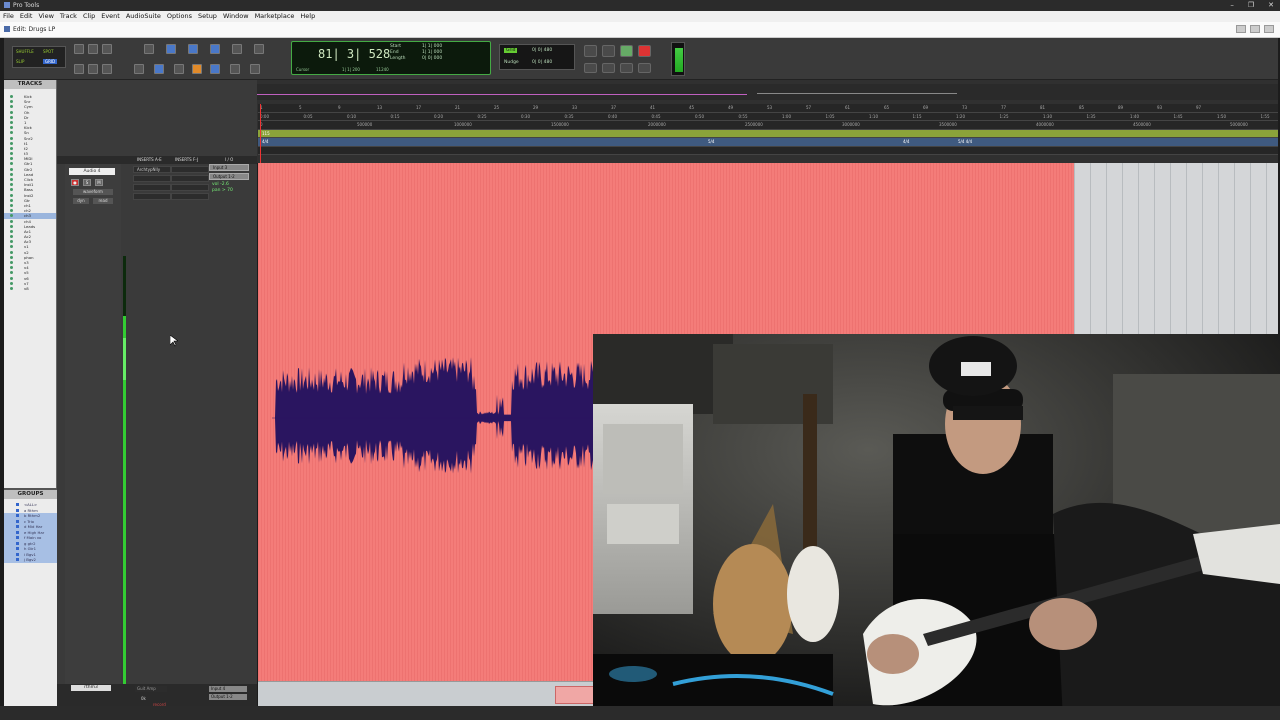  Describe the element at coordinates (542, 62) in the screenshot. I see `nudge-value: 0| 0| 480` at that location.